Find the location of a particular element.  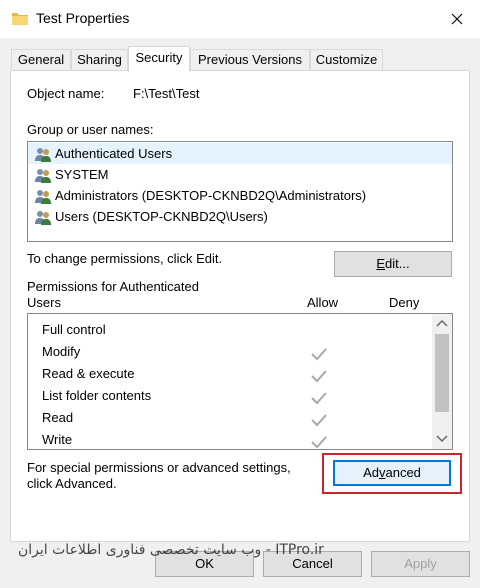

apply-button-label: Apply is located at coordinates (420, 563).